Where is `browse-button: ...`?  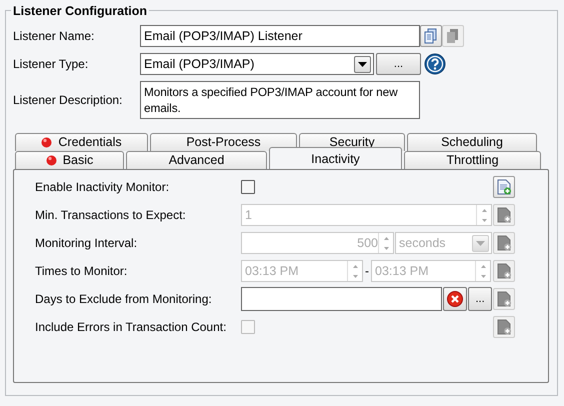
browse-button: ... is located at coordinates (398, 64).